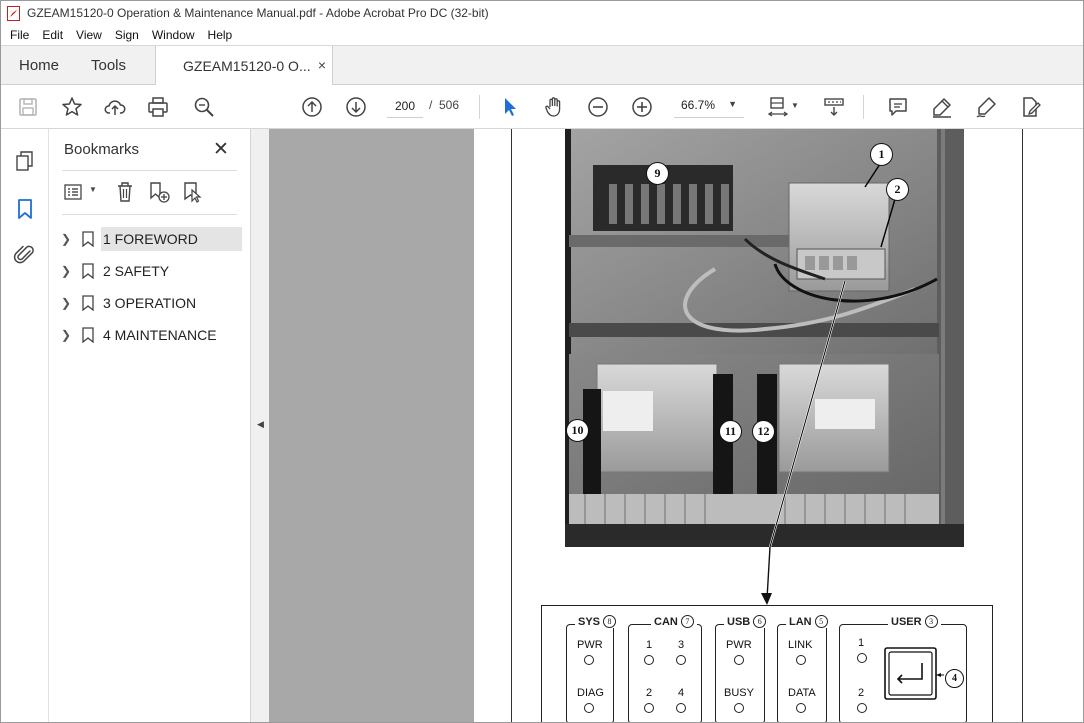 This screenshot has width=1084, height=723. Describe the element at coordinates (742, 668) in the screenshot. I see `group-usb: USB 6 PWR BUSY` at that location.